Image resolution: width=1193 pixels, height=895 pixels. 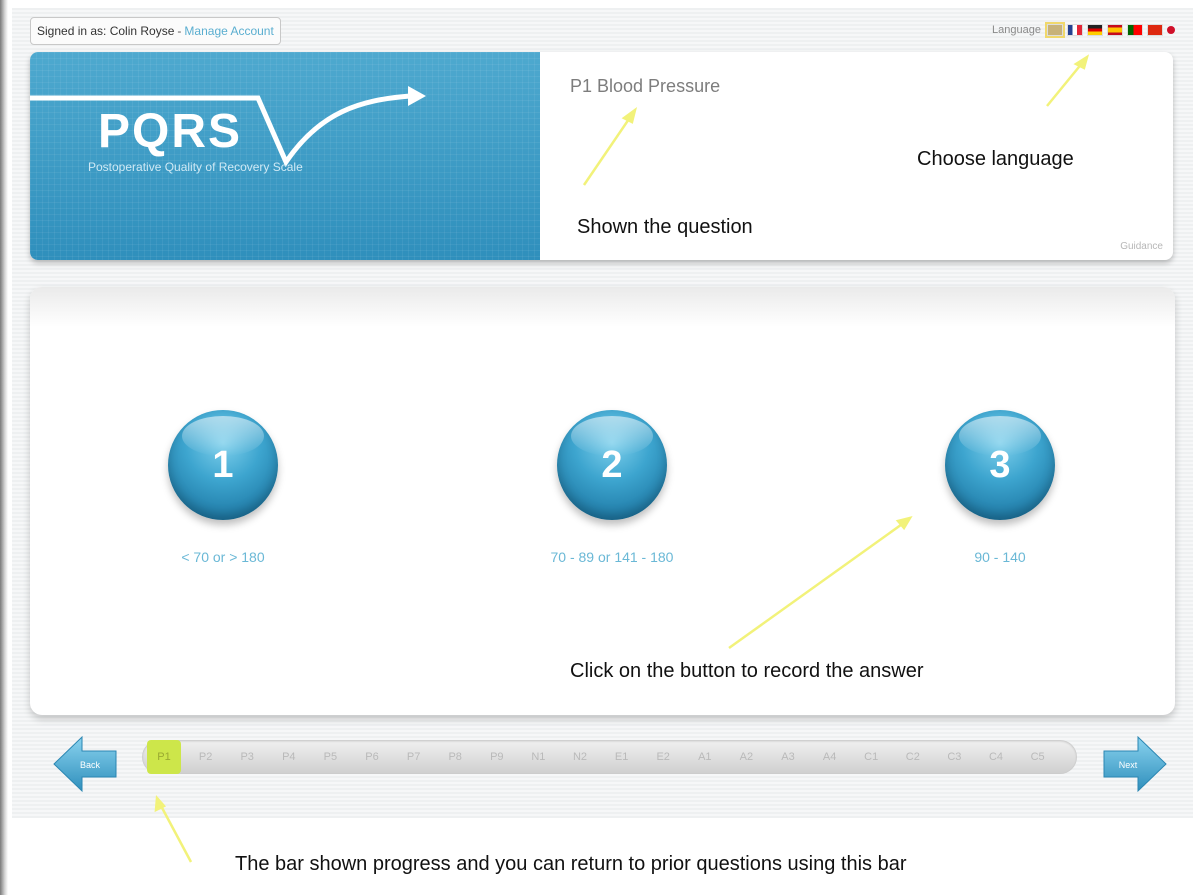 I want to click on language-annotation-arrow, so click(x=1065, y=84).